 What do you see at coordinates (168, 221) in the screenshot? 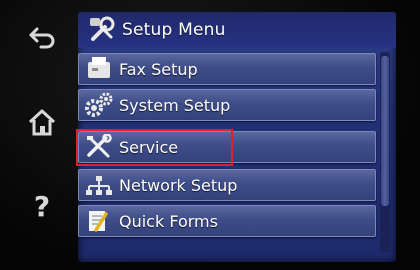
I see `menu-item-label: Quick Forms` at bounding box center [168, 221].